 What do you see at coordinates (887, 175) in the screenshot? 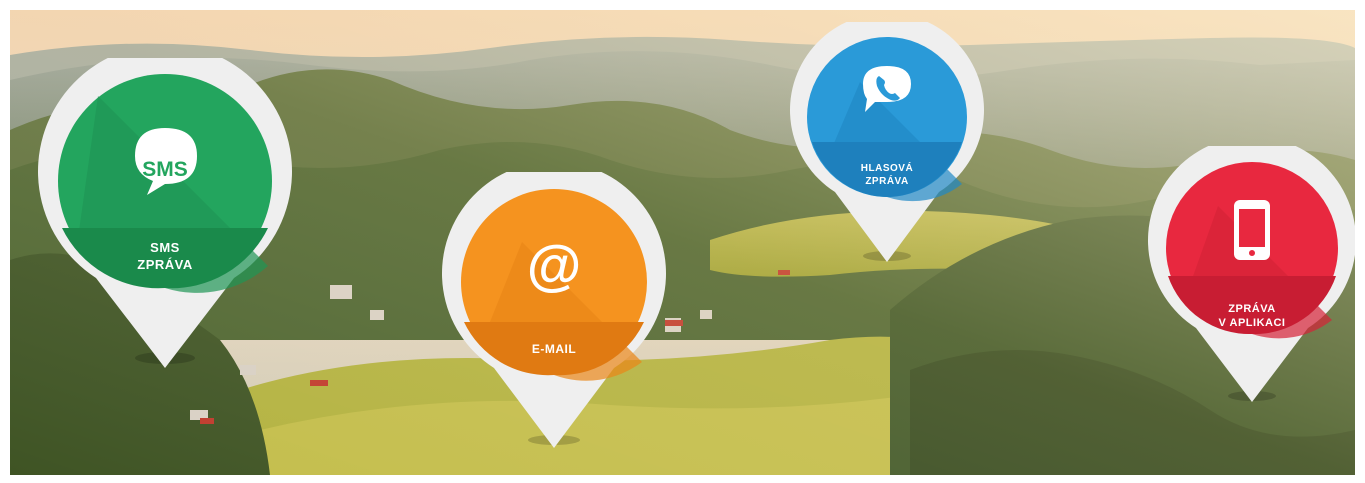
I see `voice-pin-label: HLASOVÁ ZPRÁVA` at bounding box center [887, 175].